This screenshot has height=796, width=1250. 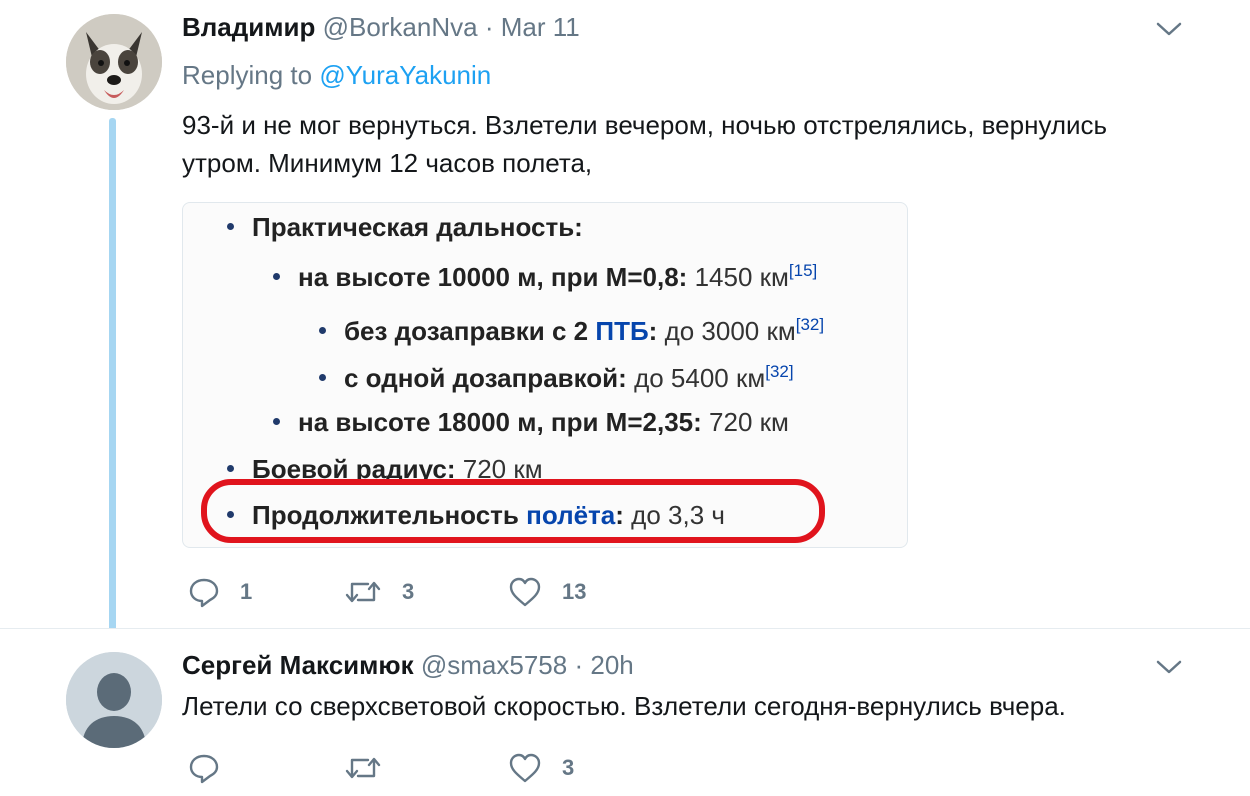 I want to click on default-avatar-icon, so click(x=114, y=700).